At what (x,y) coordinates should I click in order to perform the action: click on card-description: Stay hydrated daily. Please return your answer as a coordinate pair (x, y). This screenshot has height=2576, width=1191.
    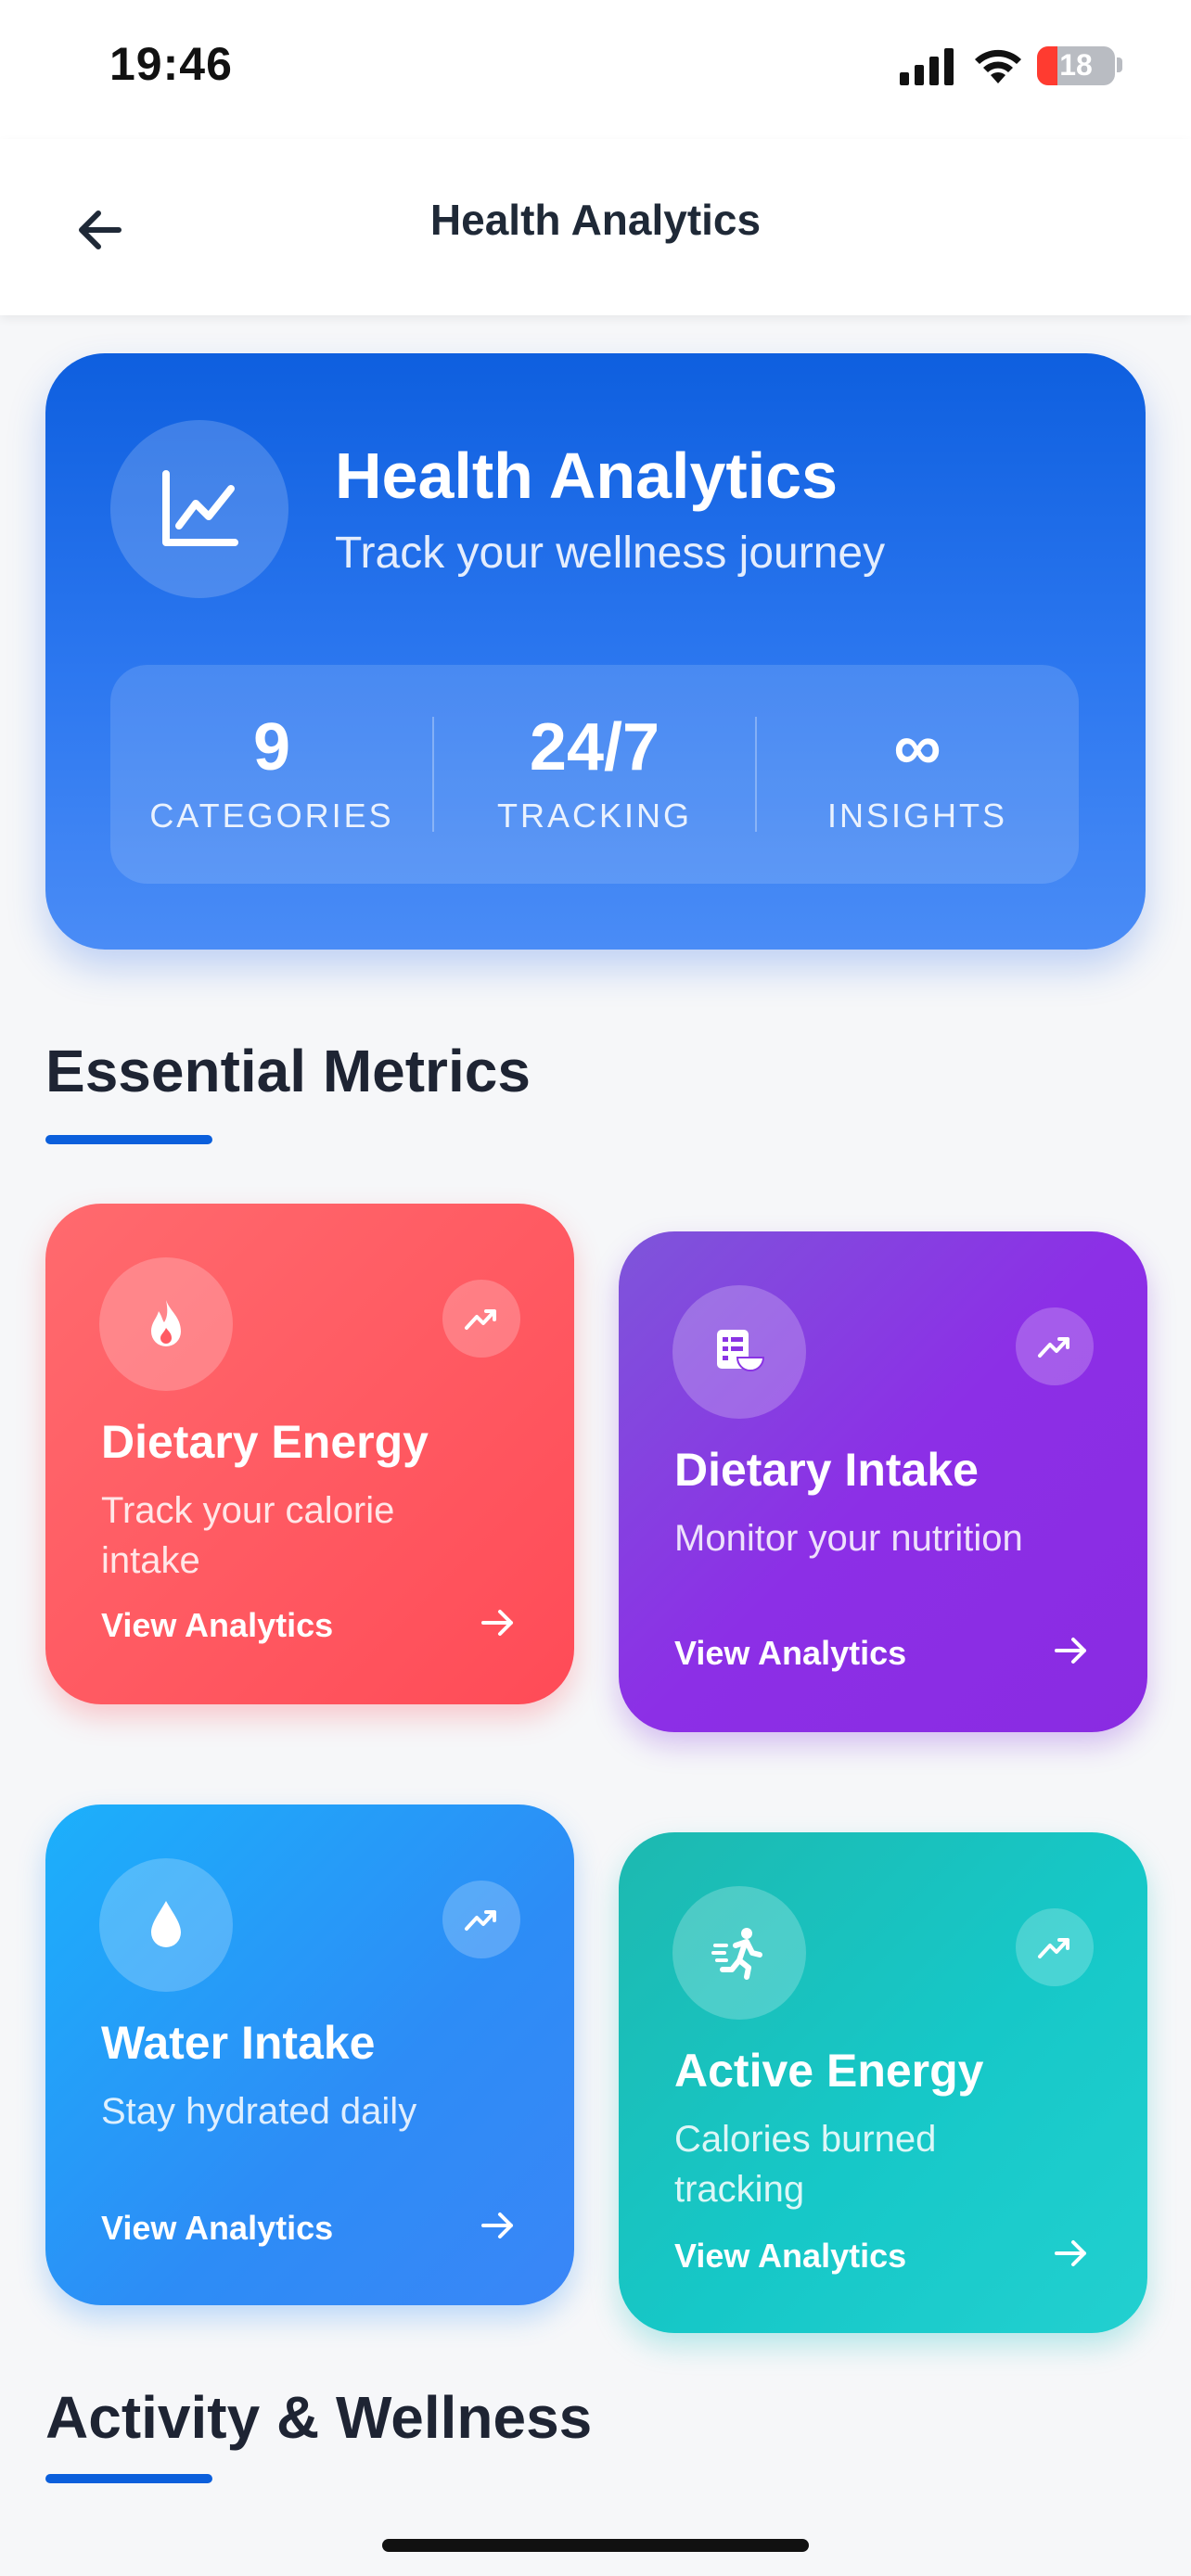
    Looking at the image, I should click on (259, 2111).